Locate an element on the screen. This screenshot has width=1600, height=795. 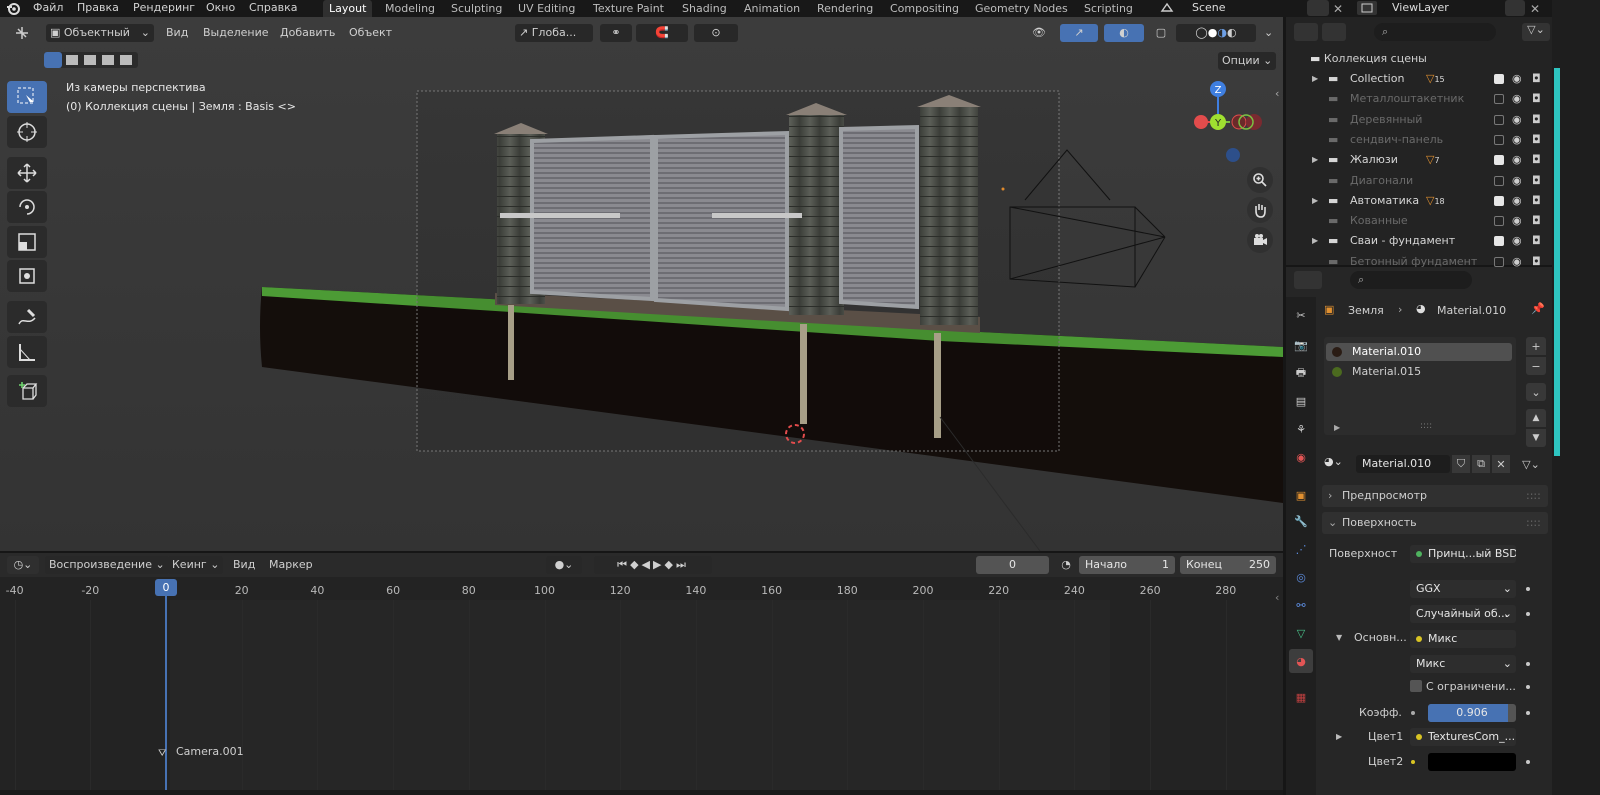
select-invert-icon is located at coordinates (108, 60).